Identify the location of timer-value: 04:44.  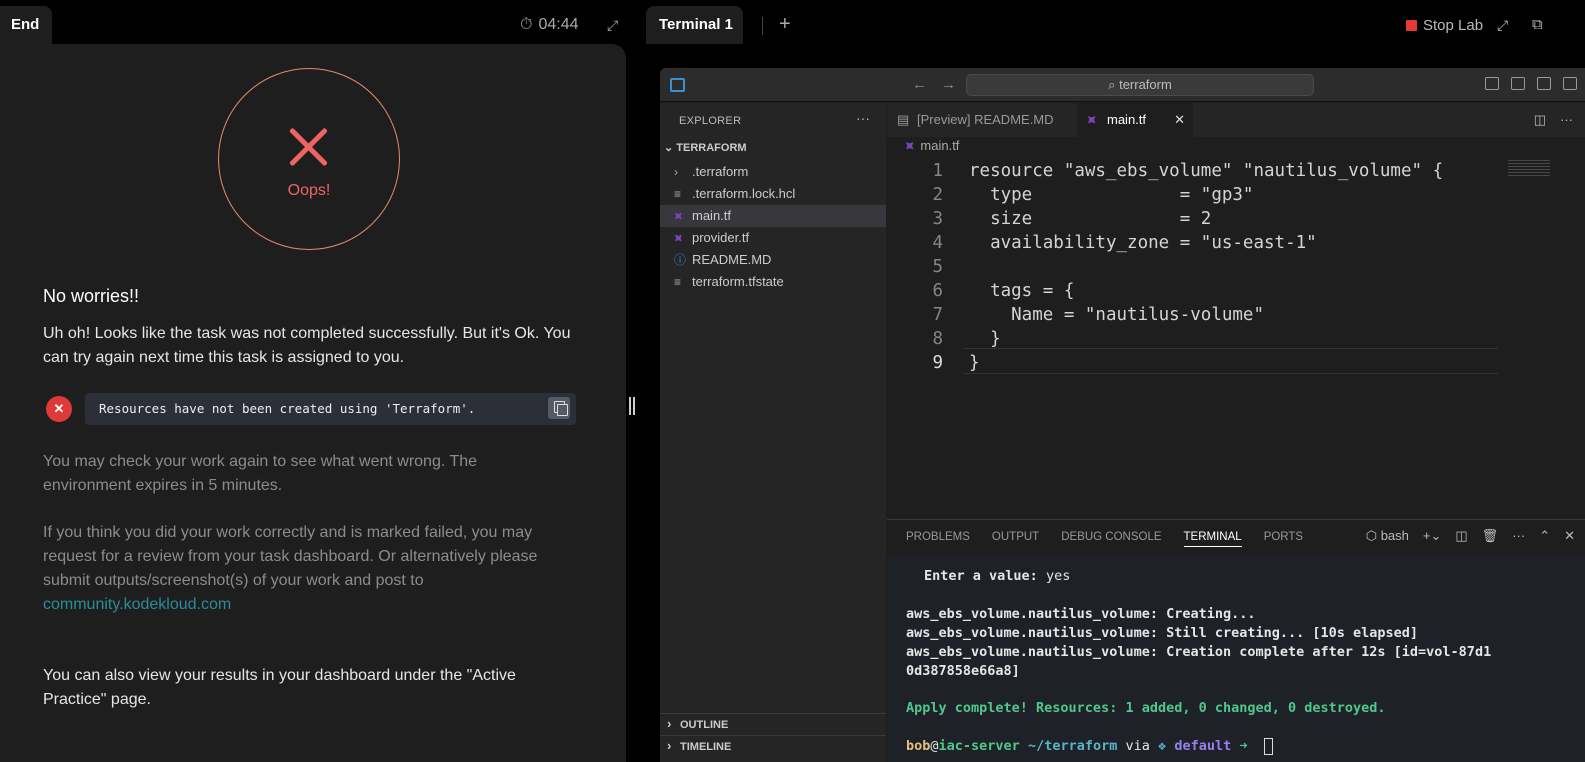
(558, 24).